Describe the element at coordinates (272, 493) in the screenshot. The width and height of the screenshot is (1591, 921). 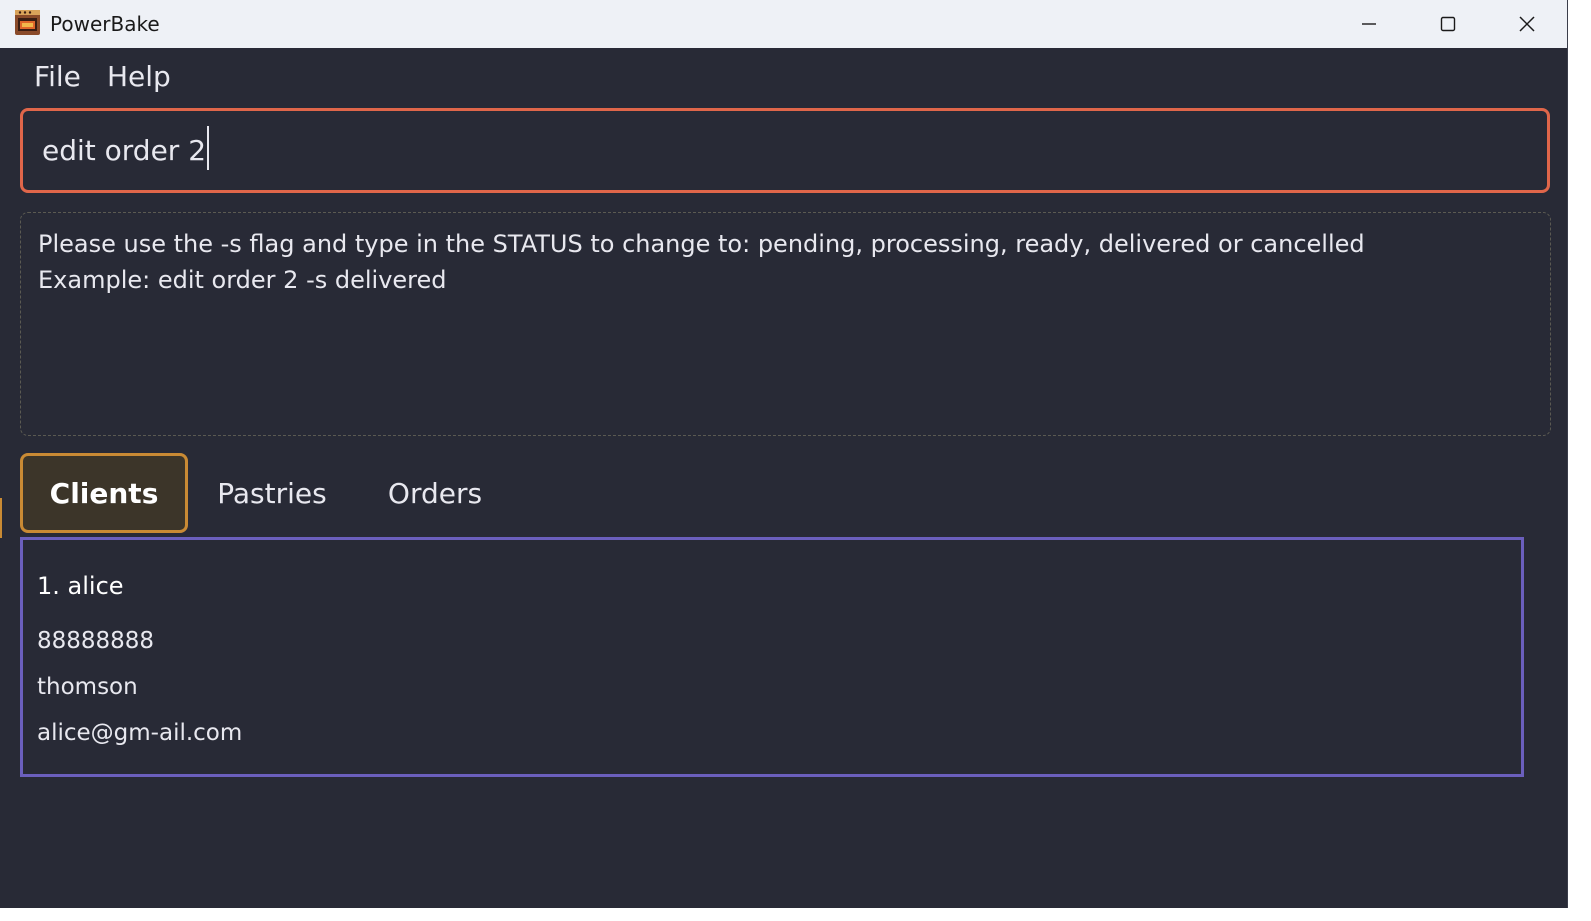
I see `tab-pastries: Pastries` at that location.